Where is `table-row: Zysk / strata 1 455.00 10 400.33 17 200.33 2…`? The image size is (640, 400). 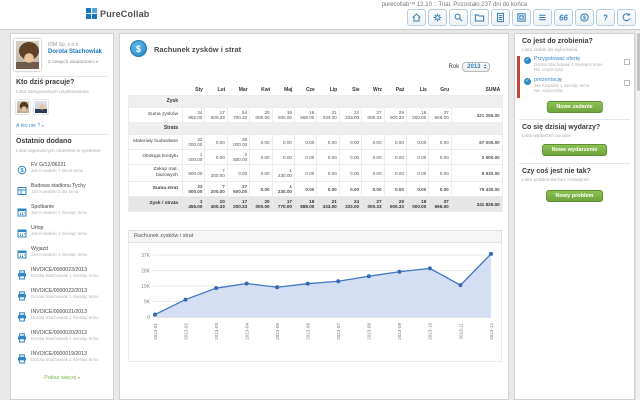
table-row: Zysk / strata 1 455.00 10 400.33 17 200.33 2… is located at coordinates (315, 204).